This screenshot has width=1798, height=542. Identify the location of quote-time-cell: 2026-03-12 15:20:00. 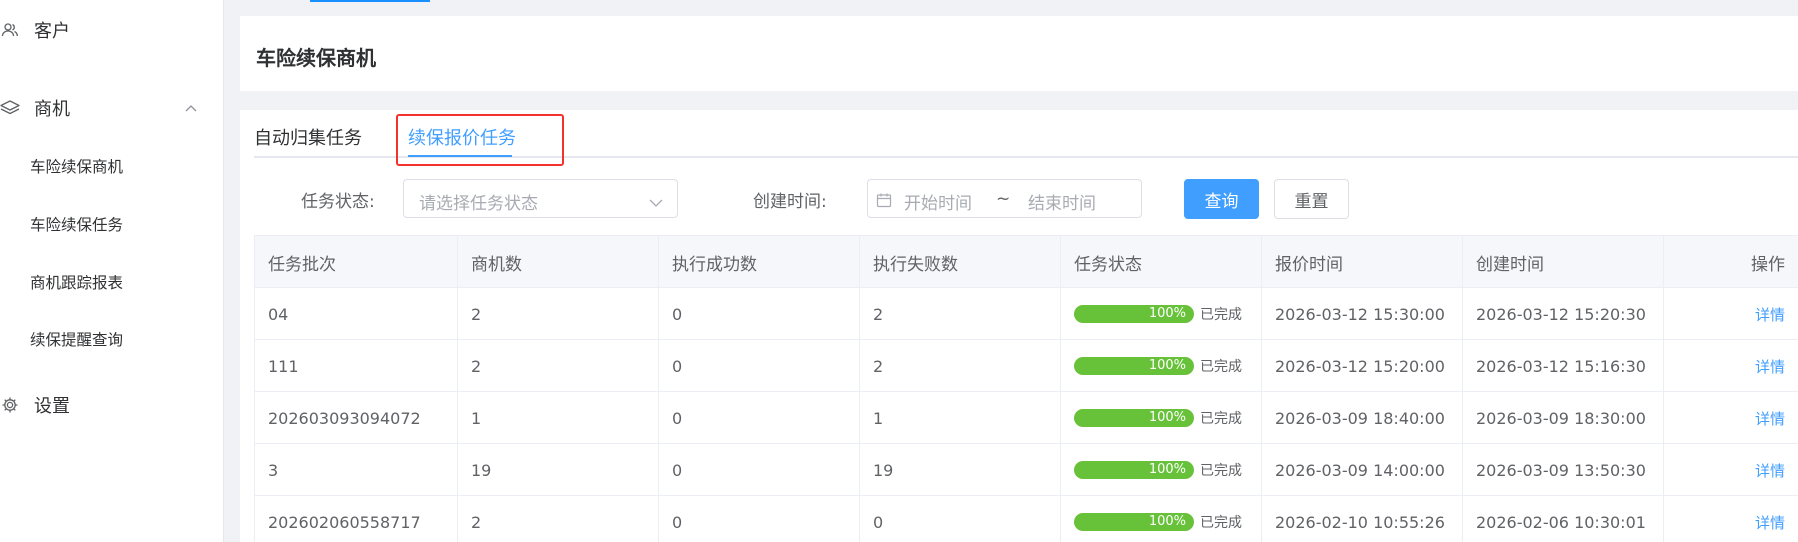
(1362, 366).